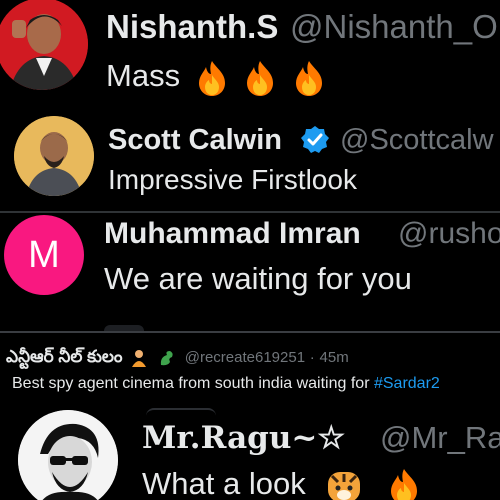 This screenshot has width=500, height=500. What do you see at coordinates (232, 179) in the screenshot?
I see `tweet-text: Impressive Firstlook` at bounding box center [232, 179].